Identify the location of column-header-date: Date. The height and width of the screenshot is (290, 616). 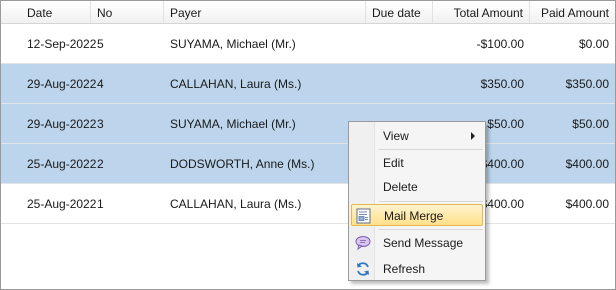
(46, 12).